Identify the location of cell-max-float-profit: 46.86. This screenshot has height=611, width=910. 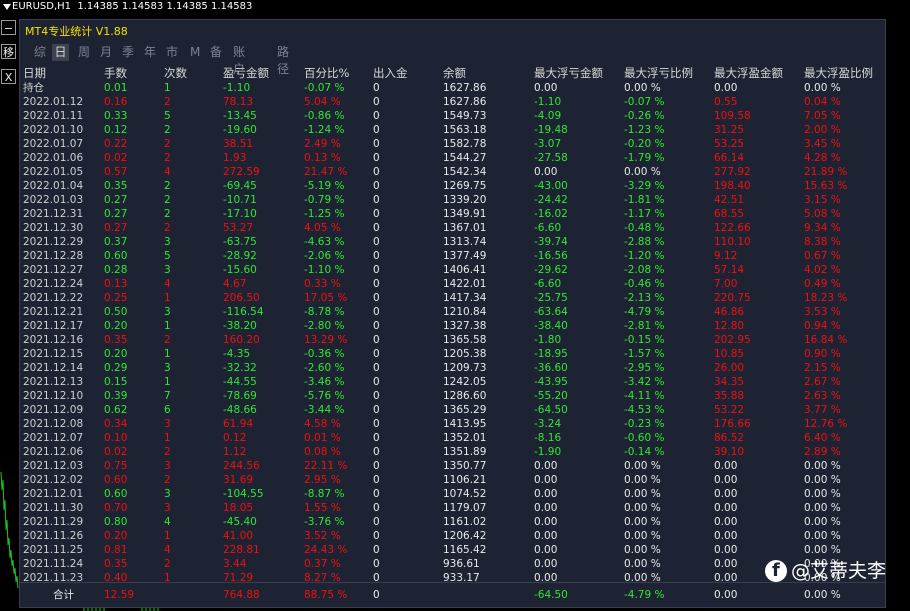
(729, 312).